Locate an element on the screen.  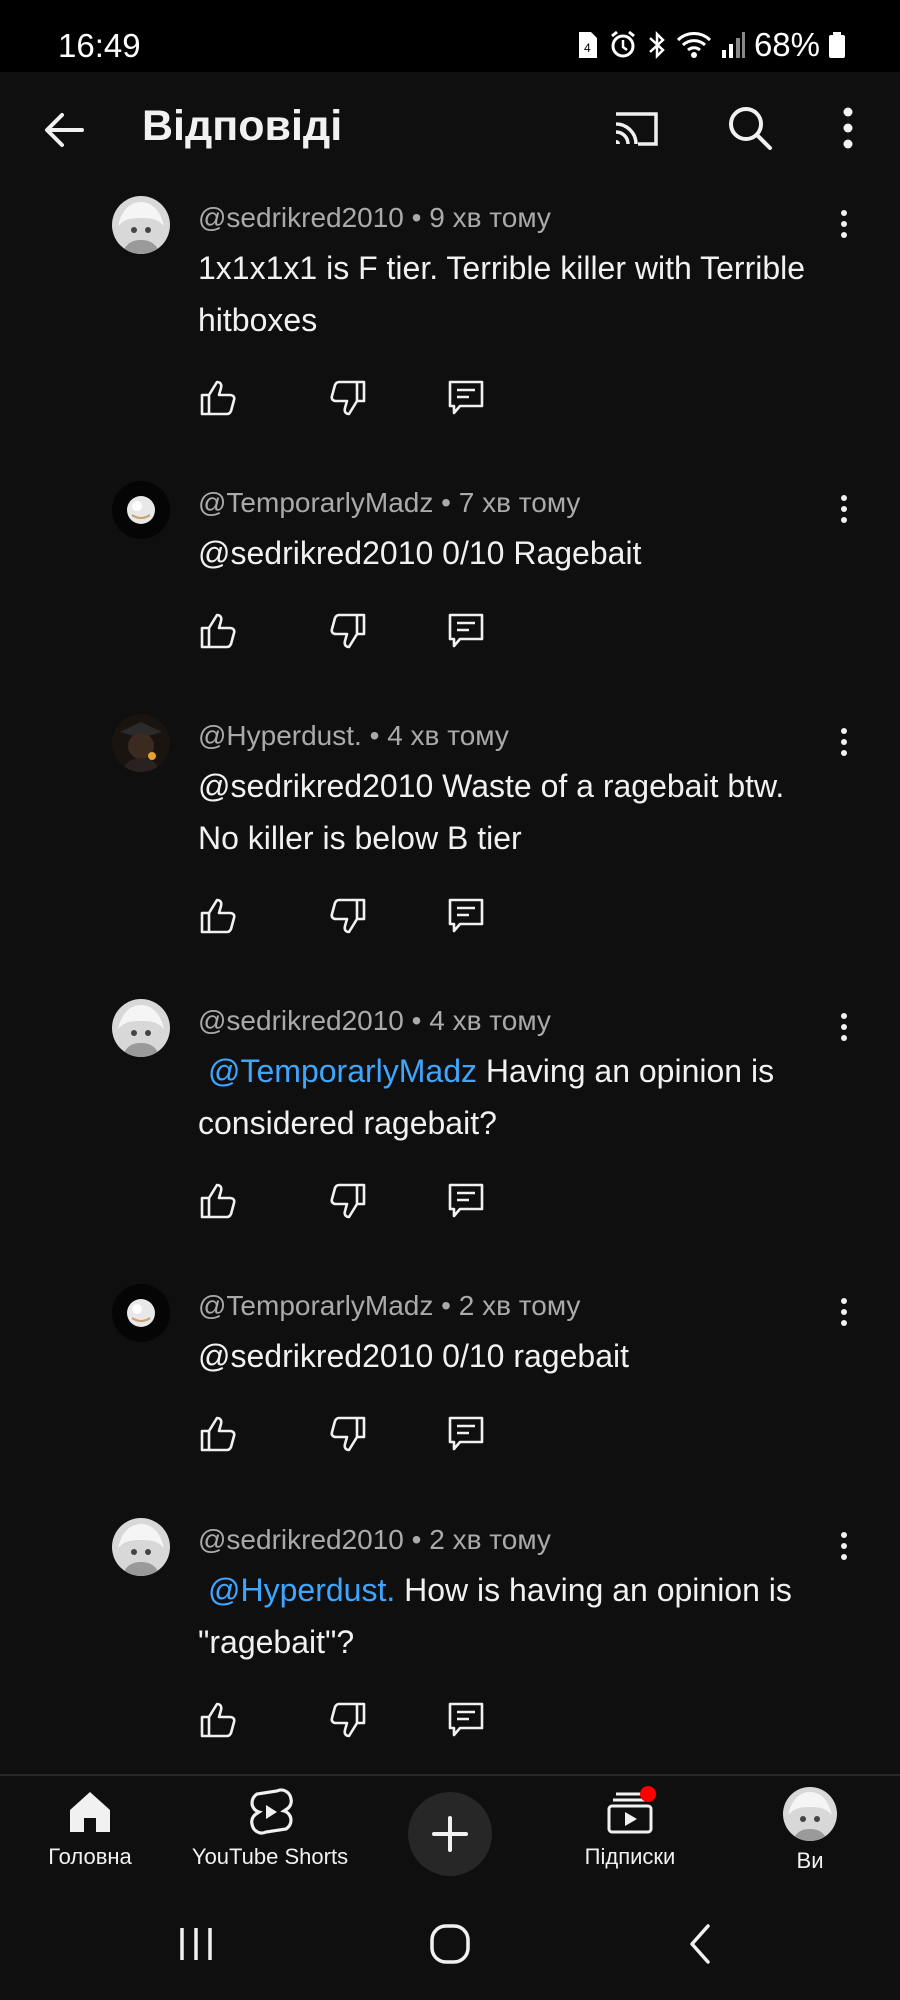
status-bar: 16:49 4 68% is located at coordinates (450, 36).